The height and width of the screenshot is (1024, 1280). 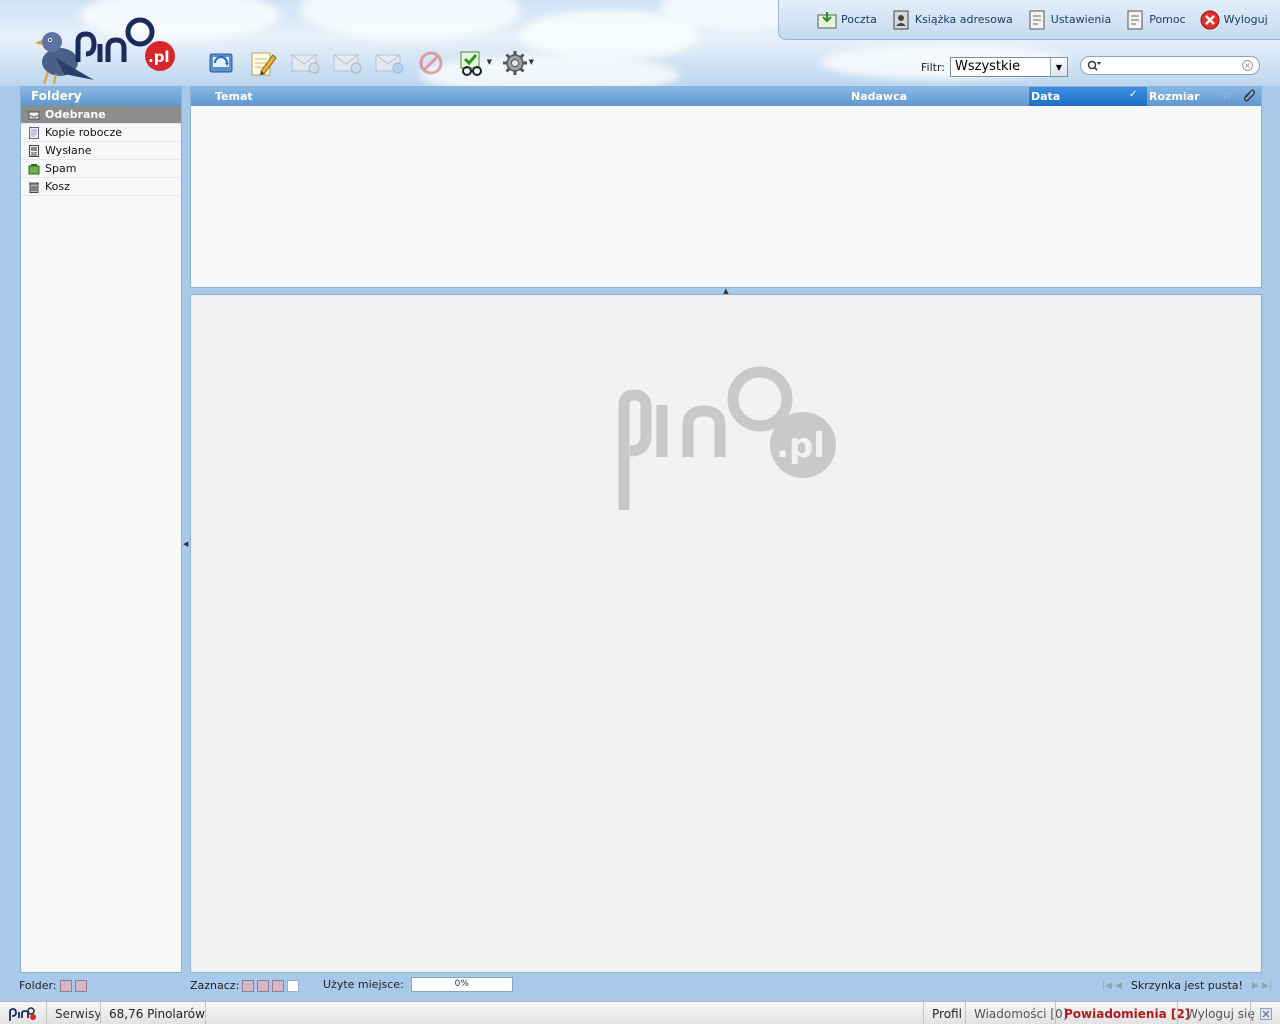 What do you see at coordinates (109, 50) in the screenshot?
I see `pino-logo: .pl` at bounding box center [109, 50].